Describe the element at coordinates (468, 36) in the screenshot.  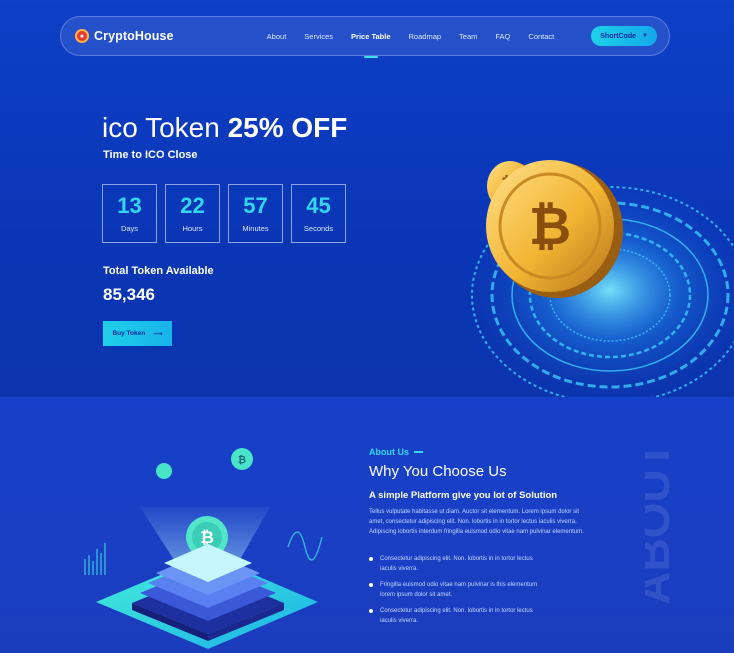
I see `nav-item-team: Team` at that location.